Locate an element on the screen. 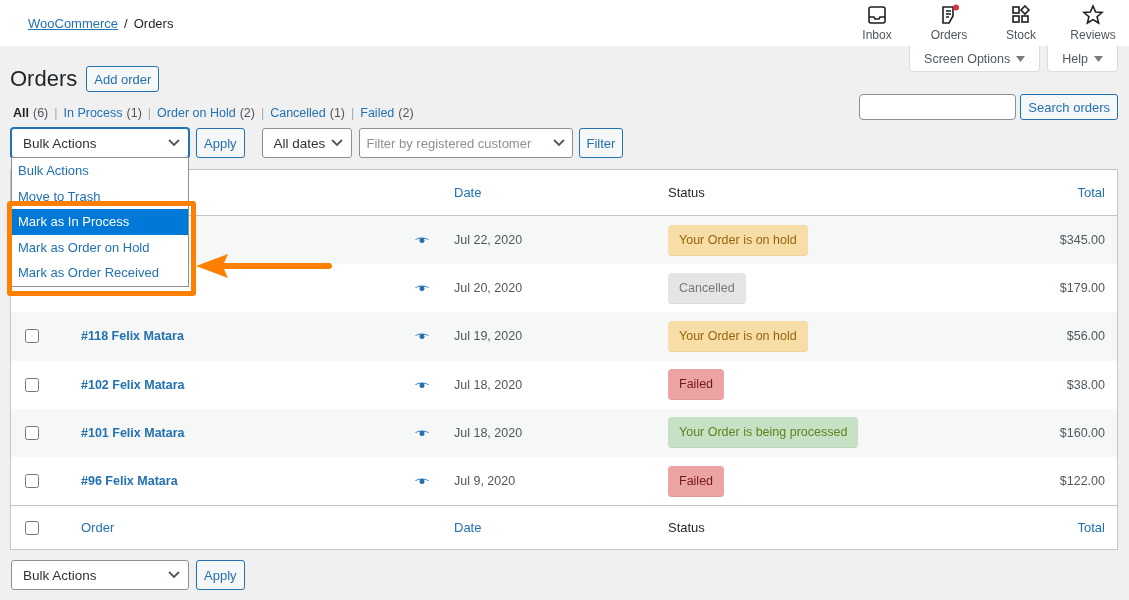  order-link: #101 Felix Matara is located at coordinates (128, 432).